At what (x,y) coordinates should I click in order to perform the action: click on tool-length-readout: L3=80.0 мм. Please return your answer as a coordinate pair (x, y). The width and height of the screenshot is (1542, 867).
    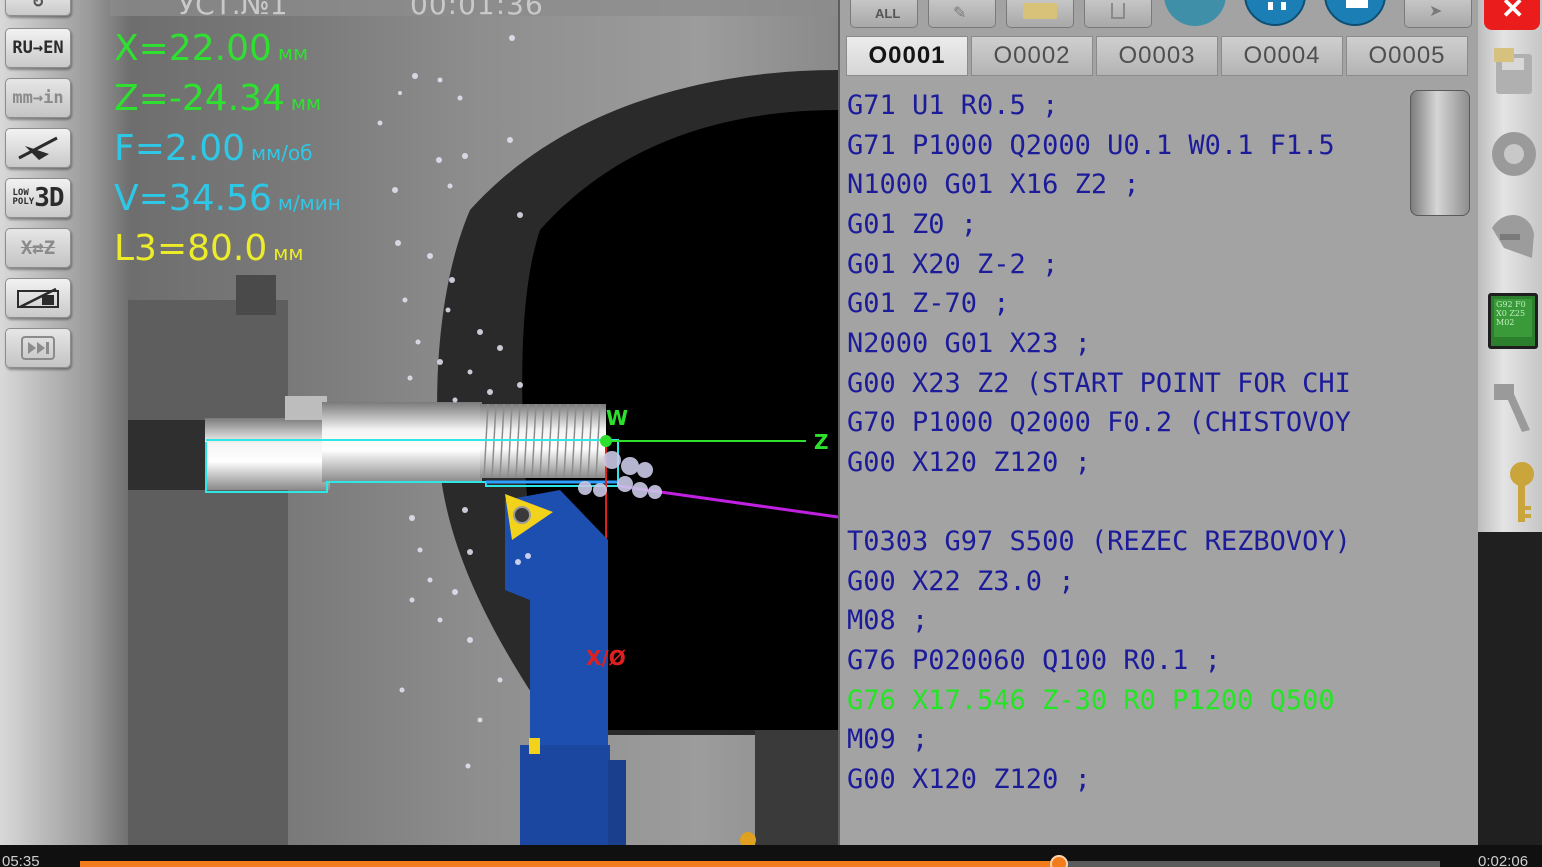
    Looking at the image, I should click on (208, 248).